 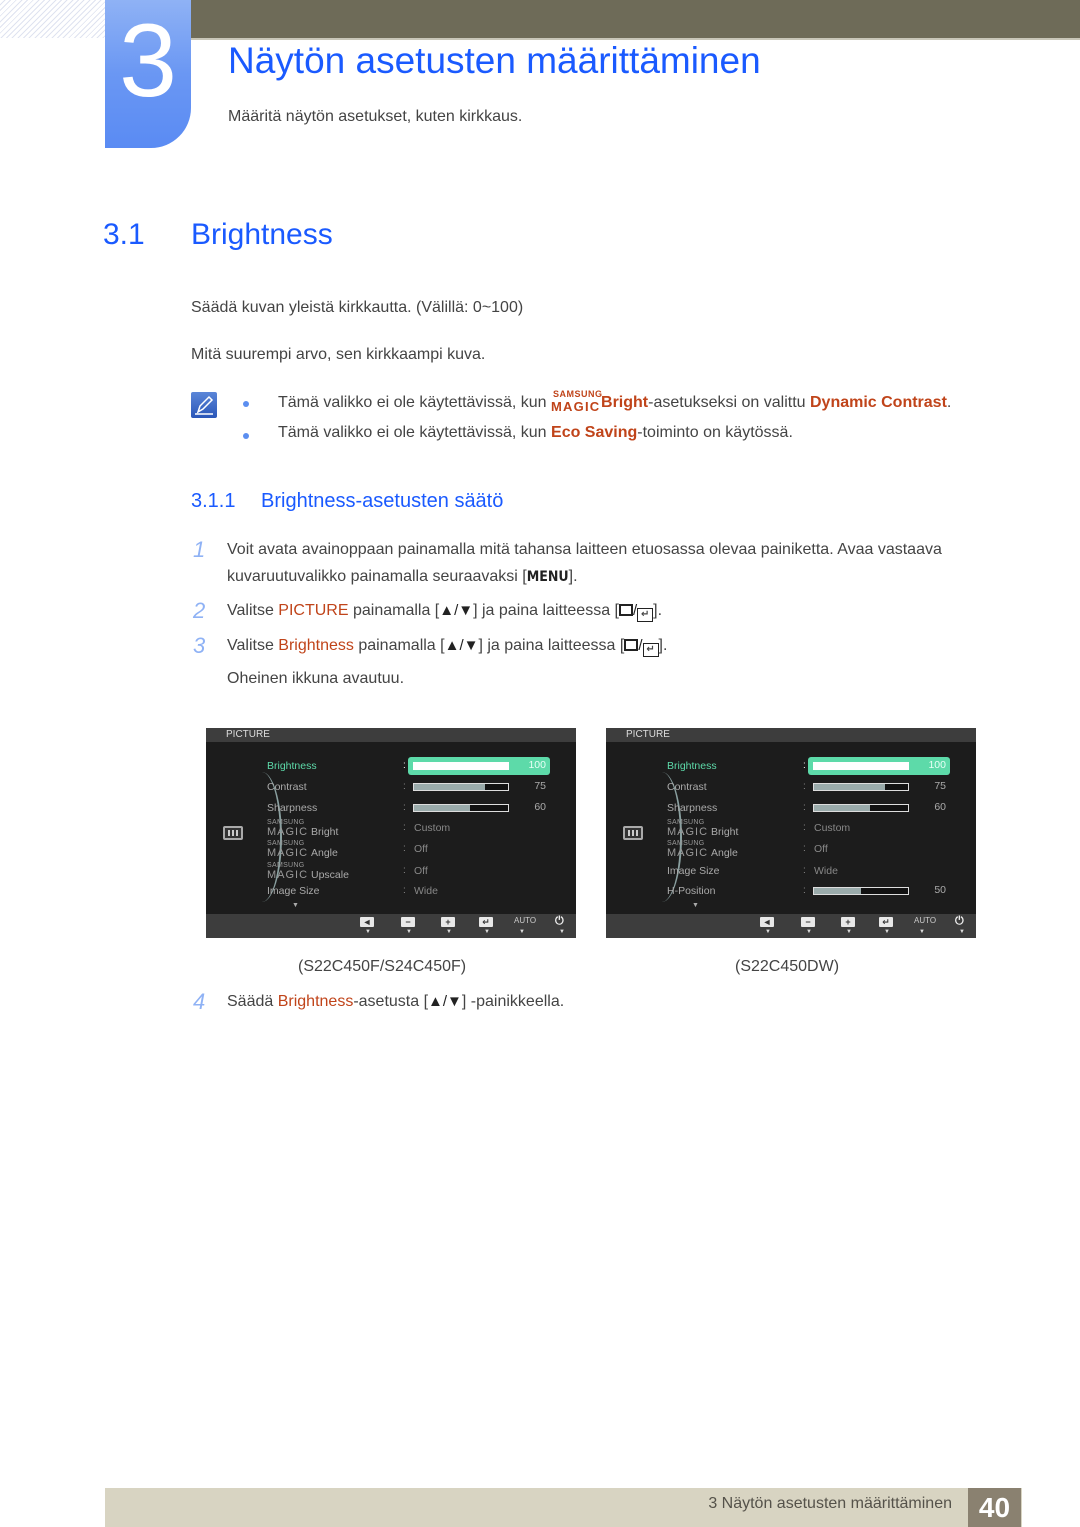 What do you see at coordinates (308, 871) in the screenshot?
I see `osd-row-label: SAMSUNG MAGIC Upscale` at bounding box center [308, 871].